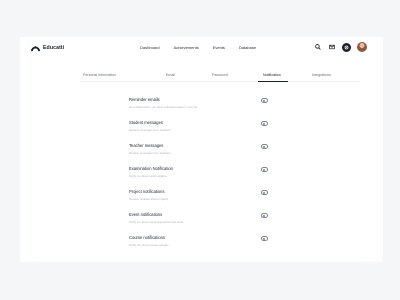  What do you see at coordinates (346, 47) in the screenshot?
I see `gear-icon` at bounding box center [346, 47].